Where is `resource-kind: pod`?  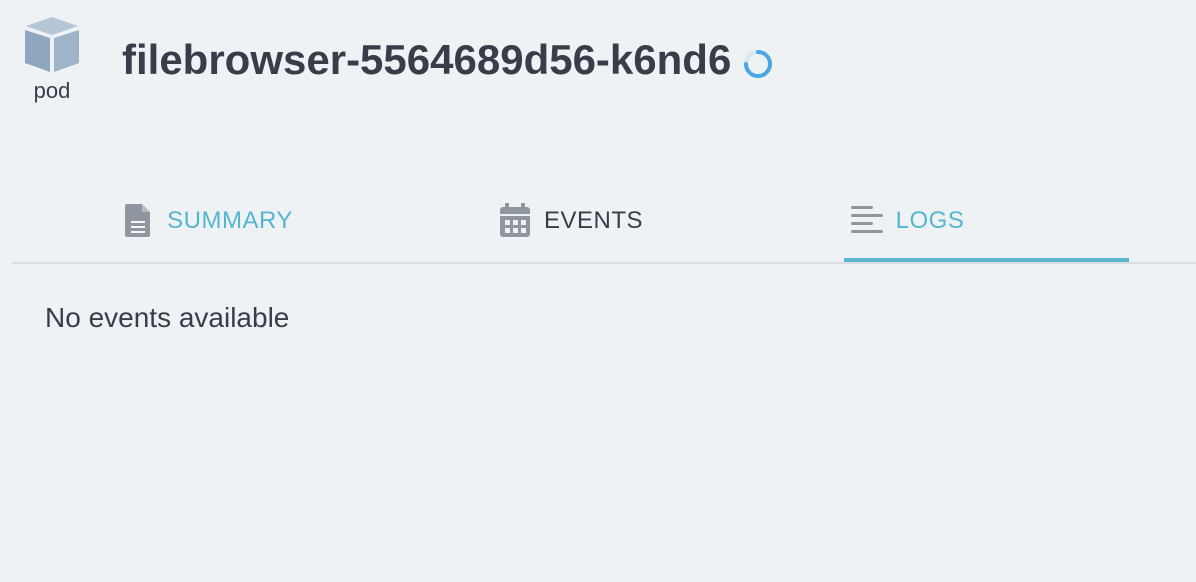
resource-kind: pod is located at coordinates (52, 59).